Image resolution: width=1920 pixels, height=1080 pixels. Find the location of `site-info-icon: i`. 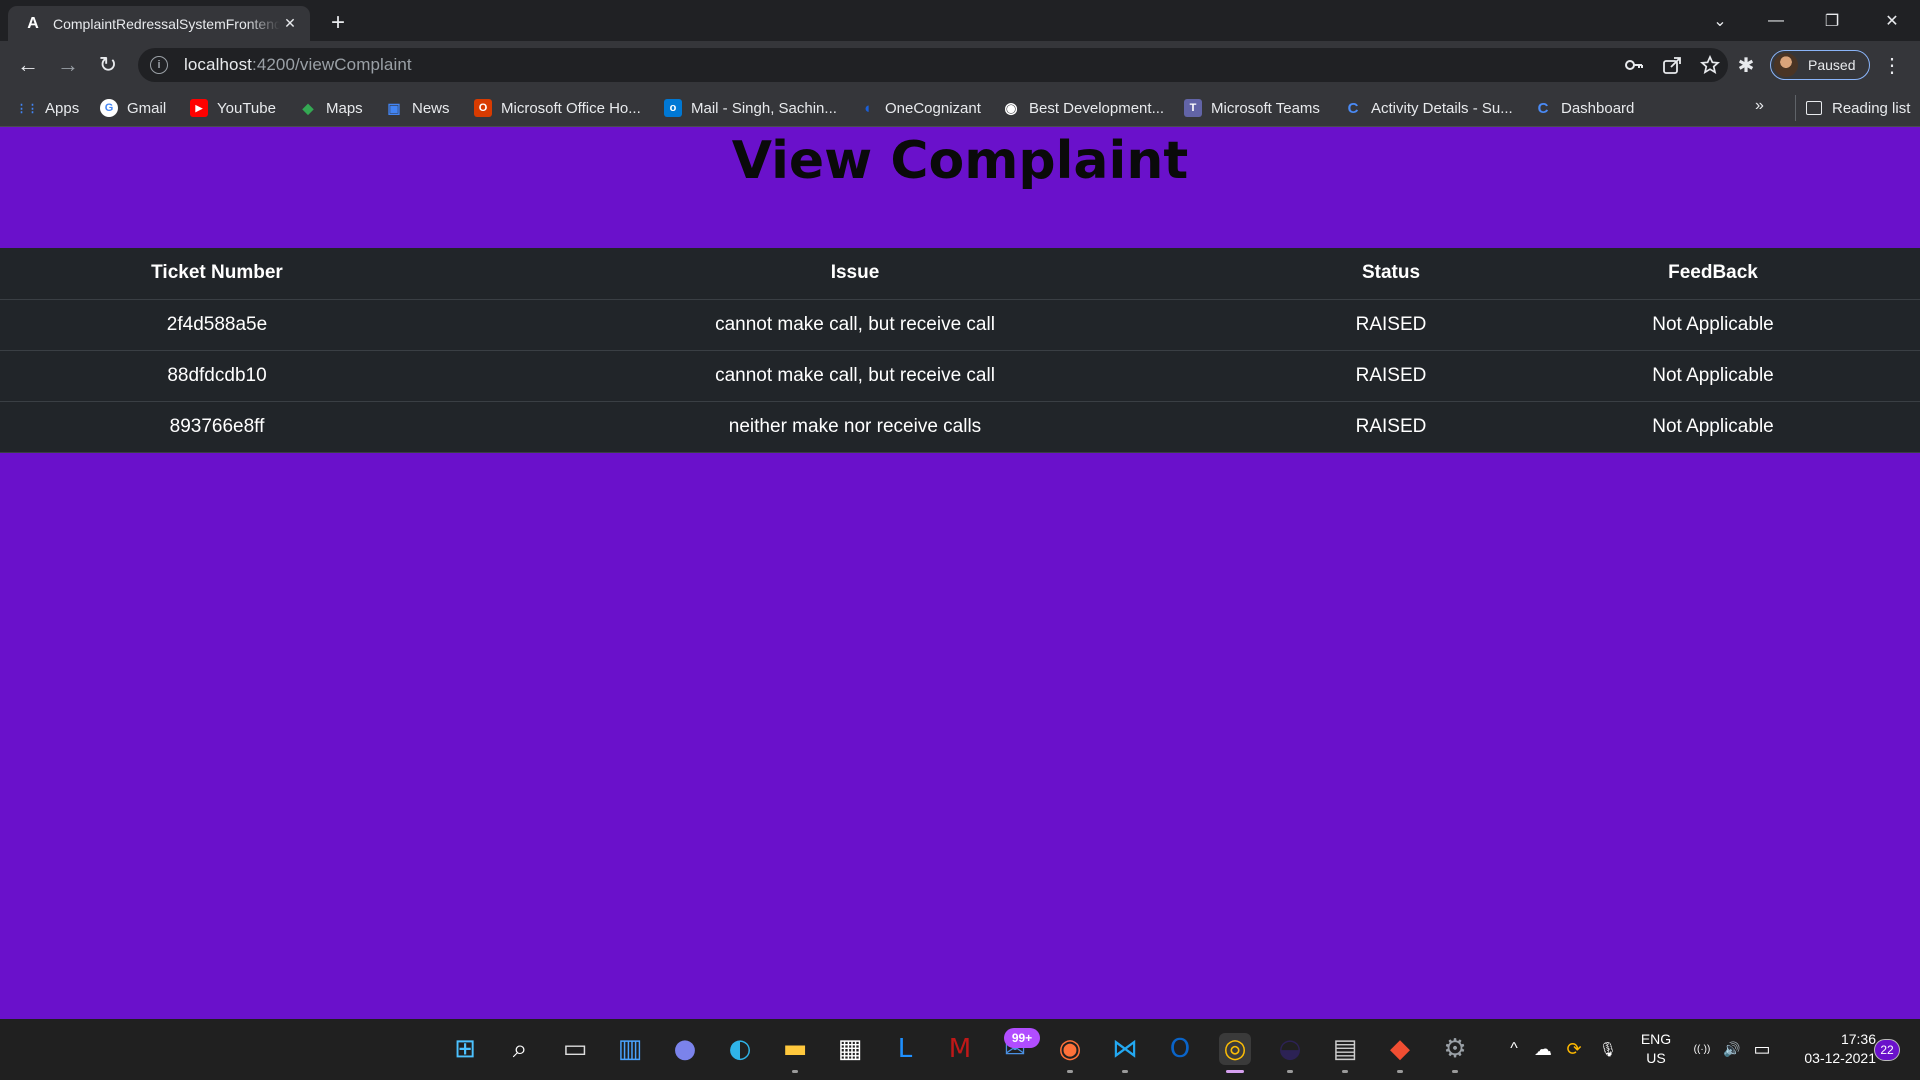

site-info-icon: i is located at coordinates (159, 65).